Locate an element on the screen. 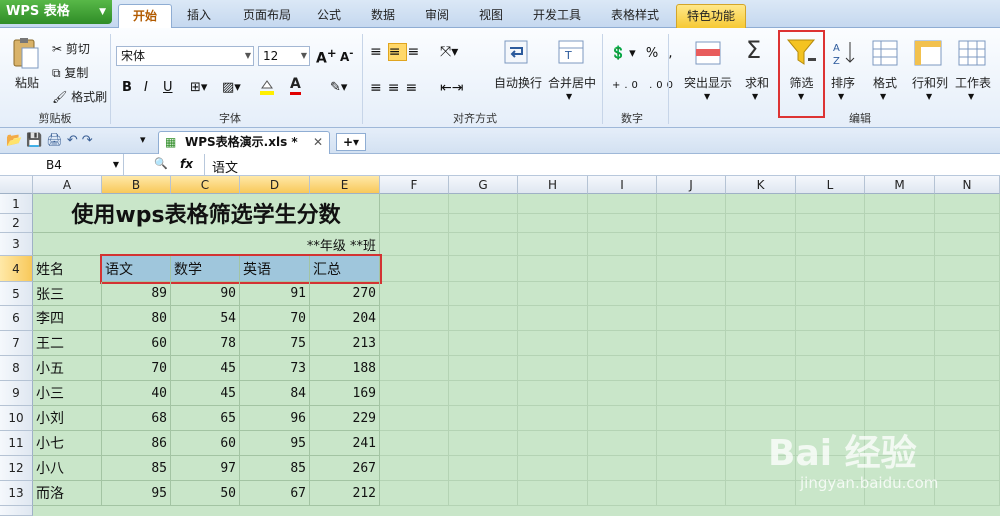  column-header-B: B is located at coordinates (136, 185).